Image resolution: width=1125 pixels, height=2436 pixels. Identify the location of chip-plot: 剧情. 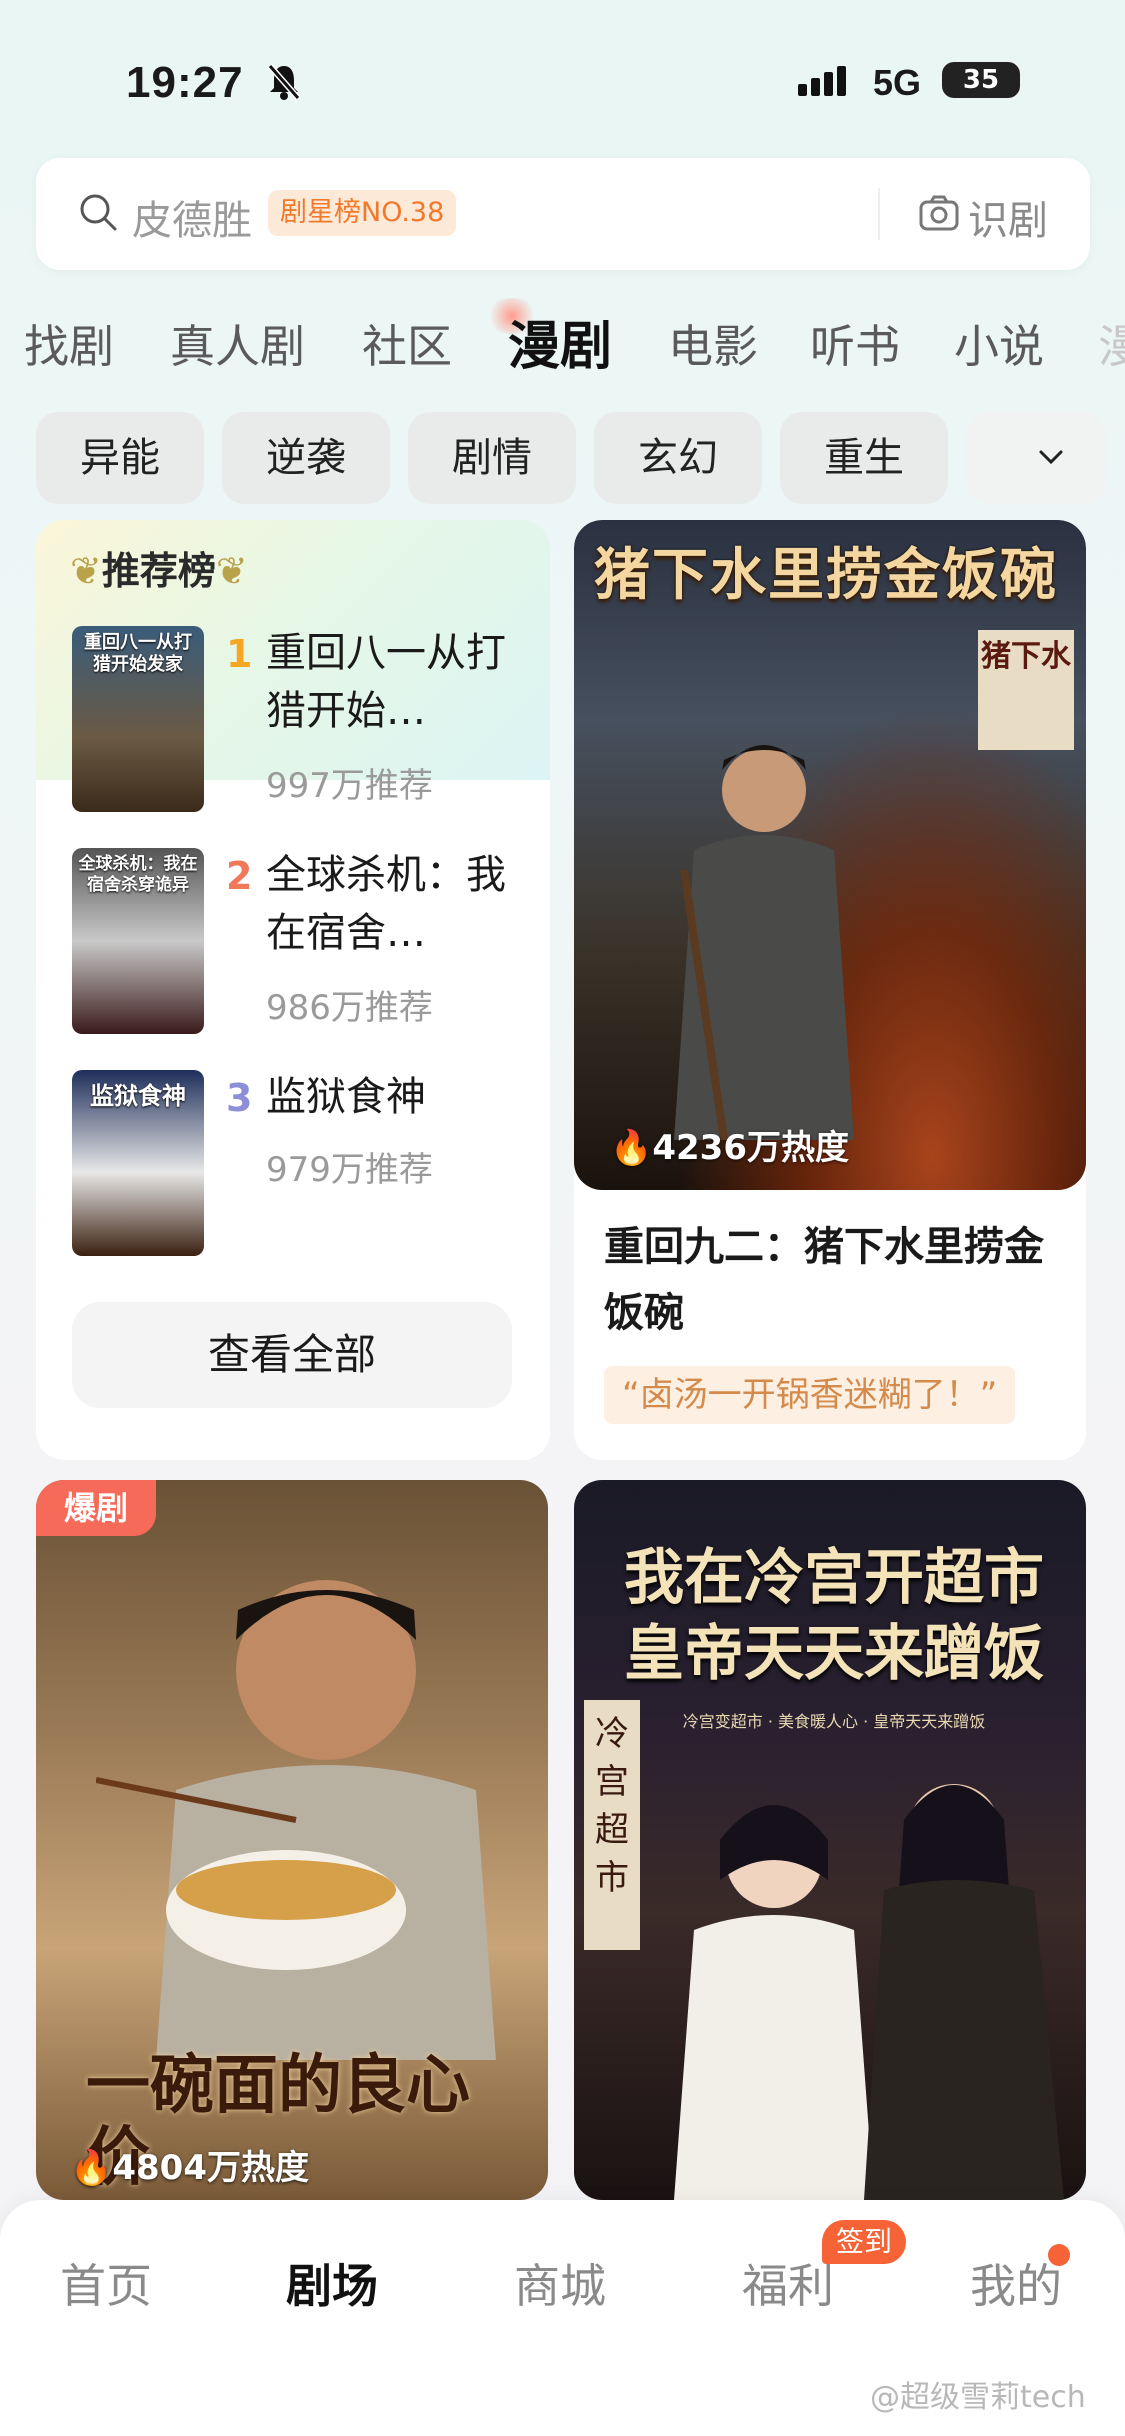
(492, 458).